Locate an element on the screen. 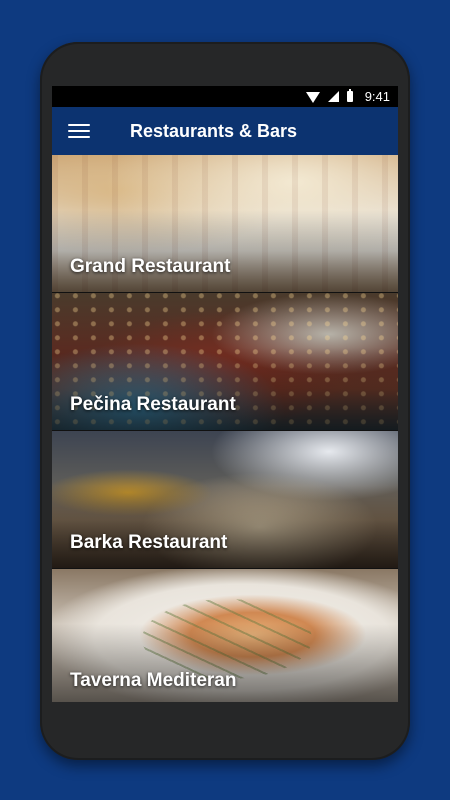  restaurant-name: Taverna Mediteran is located at coordinates (153, 680).